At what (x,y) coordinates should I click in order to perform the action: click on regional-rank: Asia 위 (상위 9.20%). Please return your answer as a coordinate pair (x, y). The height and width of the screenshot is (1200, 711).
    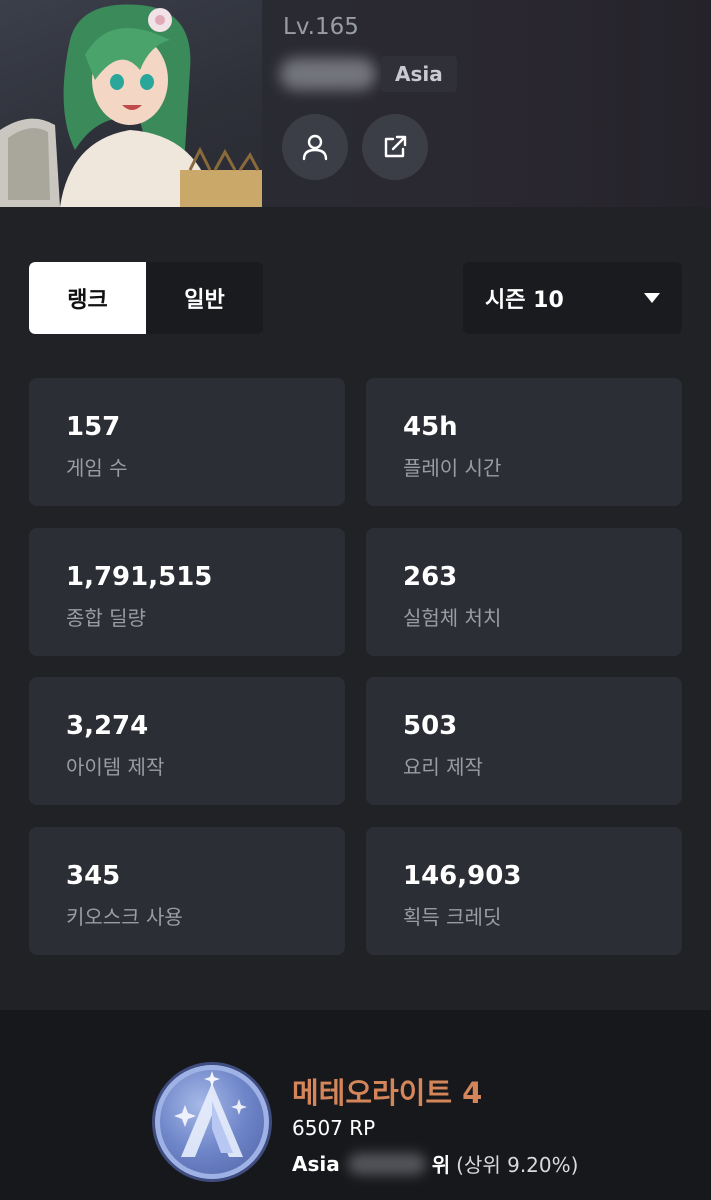
    Looking at the image, I should click on (435, 1163).